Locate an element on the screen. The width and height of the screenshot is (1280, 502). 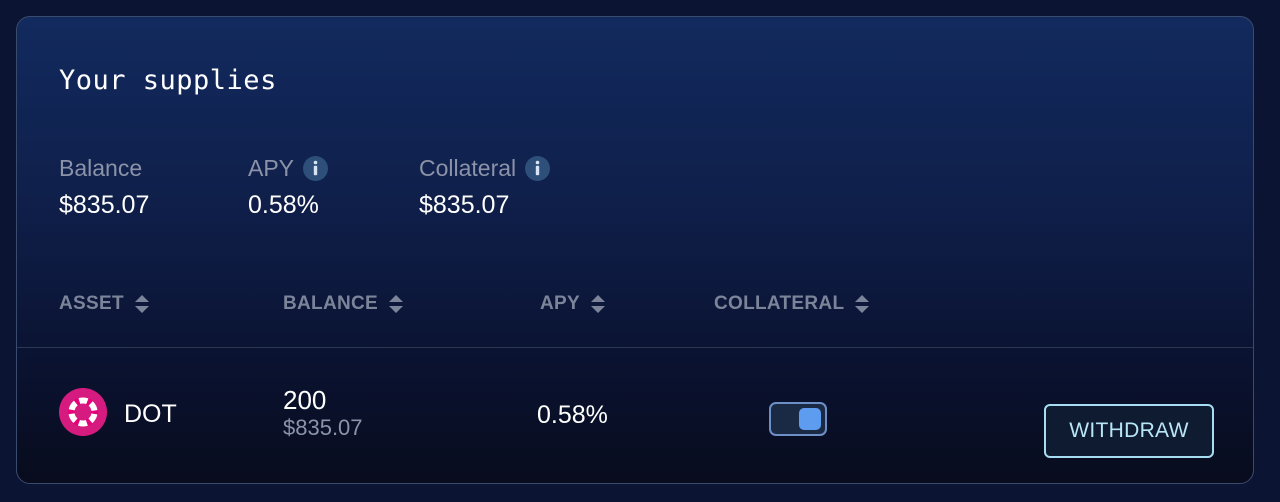
column-header-label: ASSET is located at coordinates (91, 303).